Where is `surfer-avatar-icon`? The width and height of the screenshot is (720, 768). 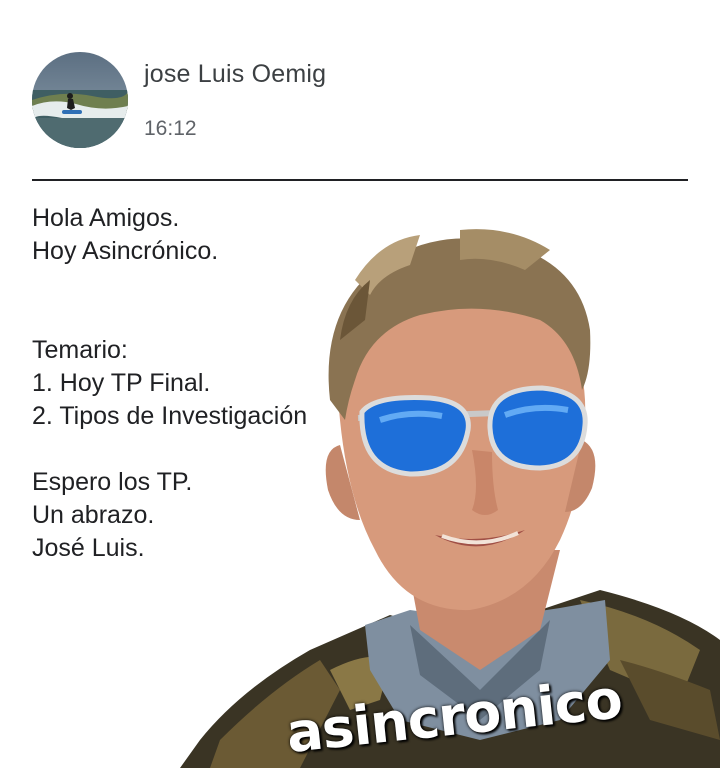 surfer-avatar-icon is located at coordinates (80, 100).